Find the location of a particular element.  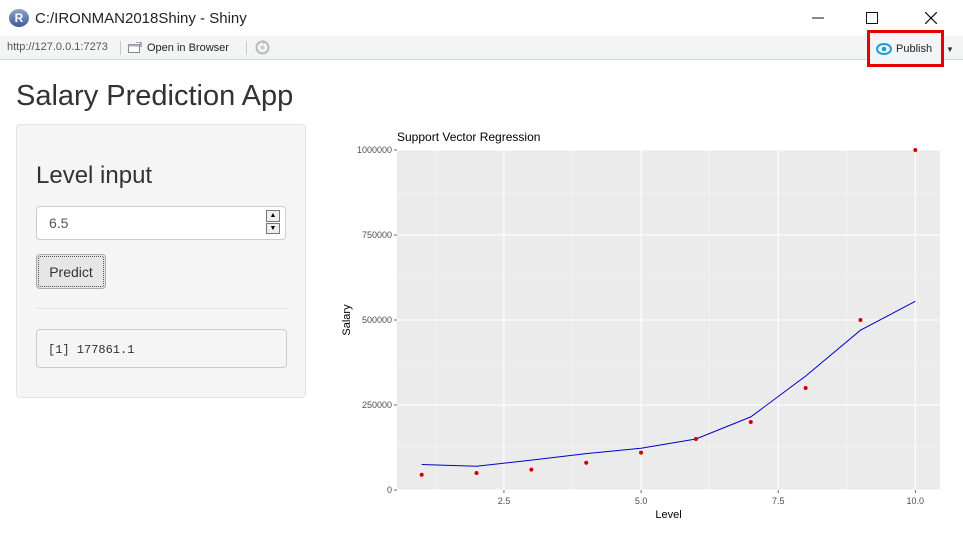

publish-button: Publish is located at coordinates (905, 48).